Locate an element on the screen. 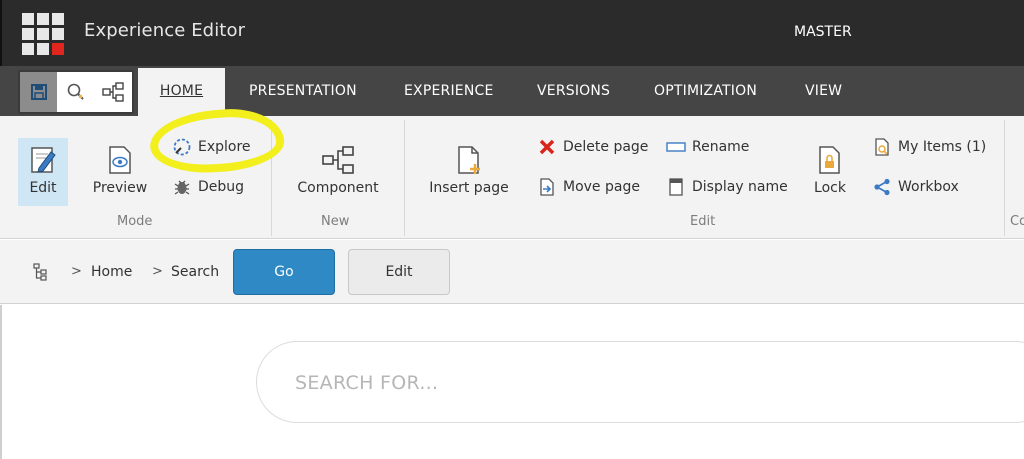 Image resolution: width=1024 pixels, height=459 pixels. workbox-share-icon is located at coordinates (882, 187).